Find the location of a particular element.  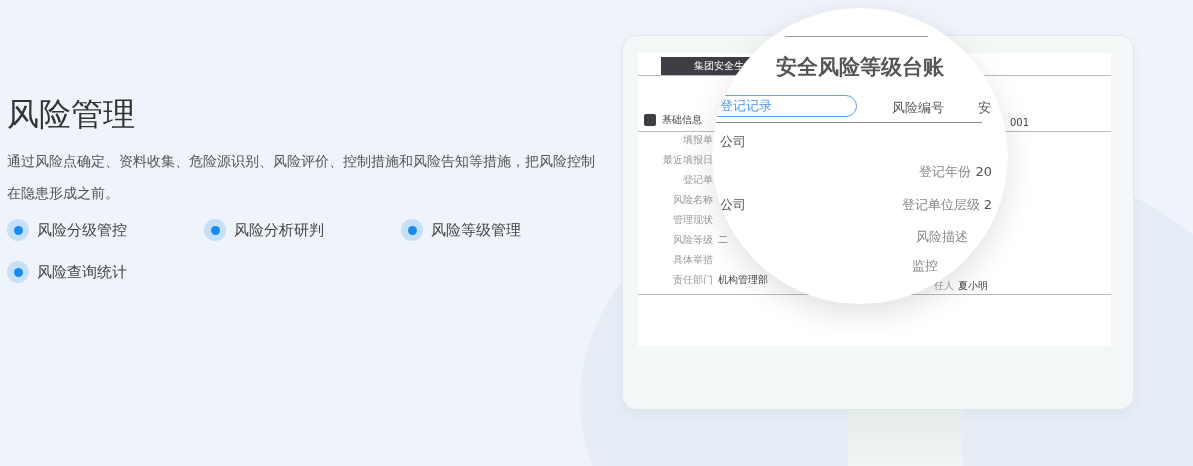

field-value: 机构管理部 is located at coordinates (743, 279).